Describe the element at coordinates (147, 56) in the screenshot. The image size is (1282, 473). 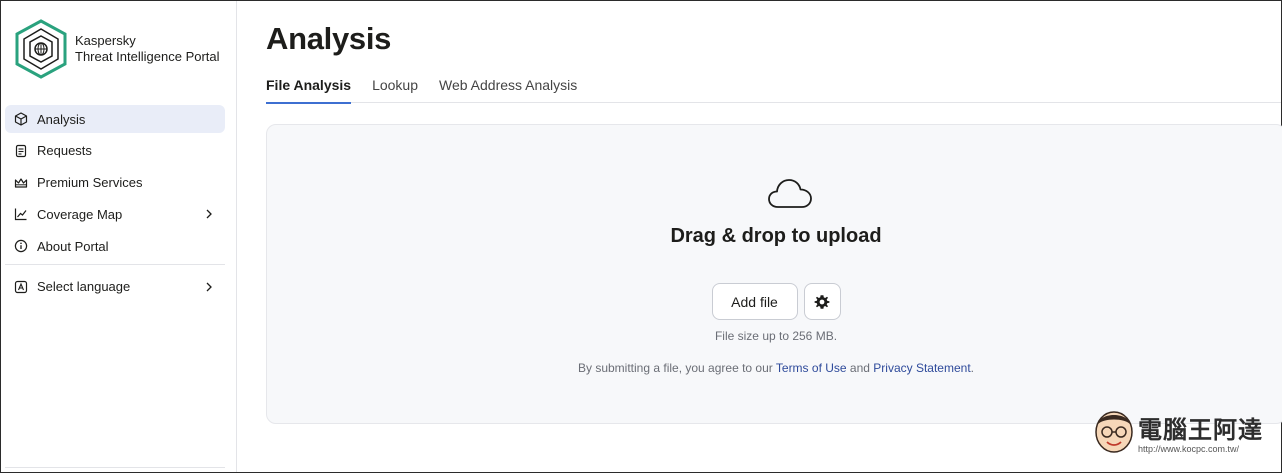
I see `brand-line-2: Threat Intelligence Portal` at that location.